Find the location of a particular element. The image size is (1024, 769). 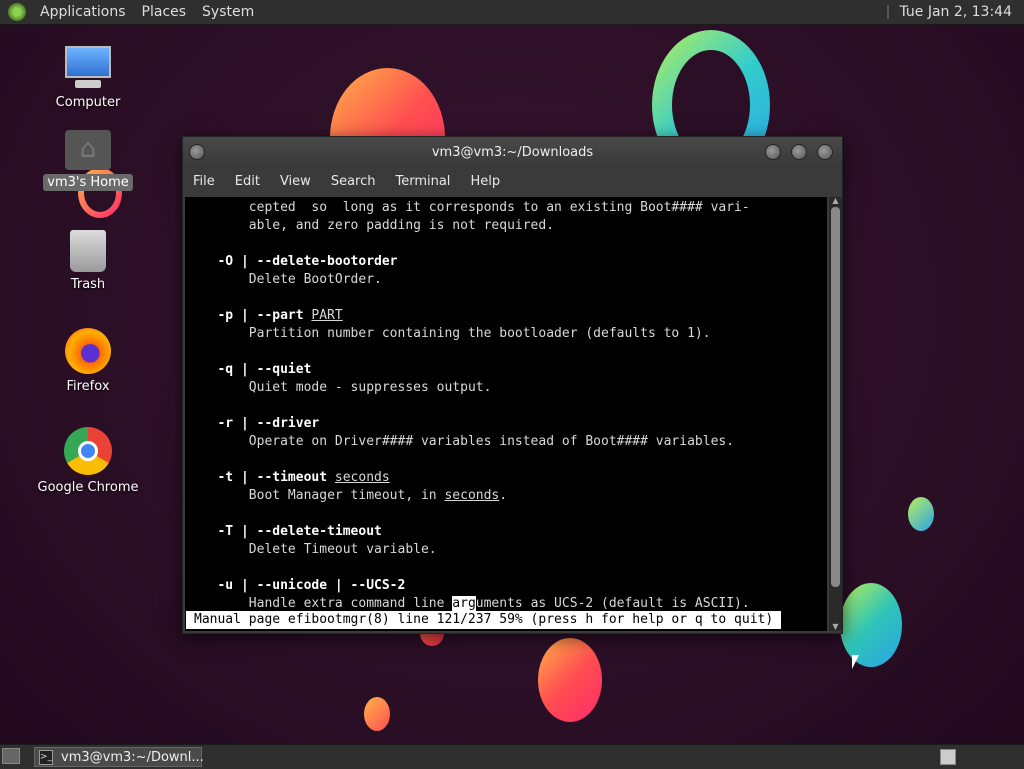

maximize-button is located at coordinates (799, 152).